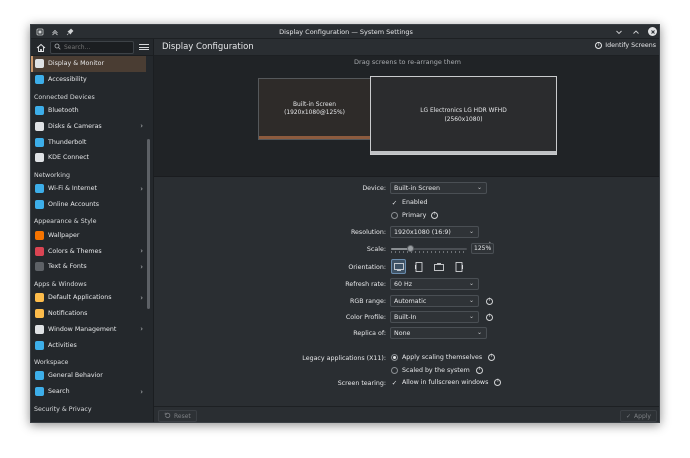  Describe the element at coordinates (88, 392) in the screenshot. I see `sidebar-item-search: Search ›` at that location.